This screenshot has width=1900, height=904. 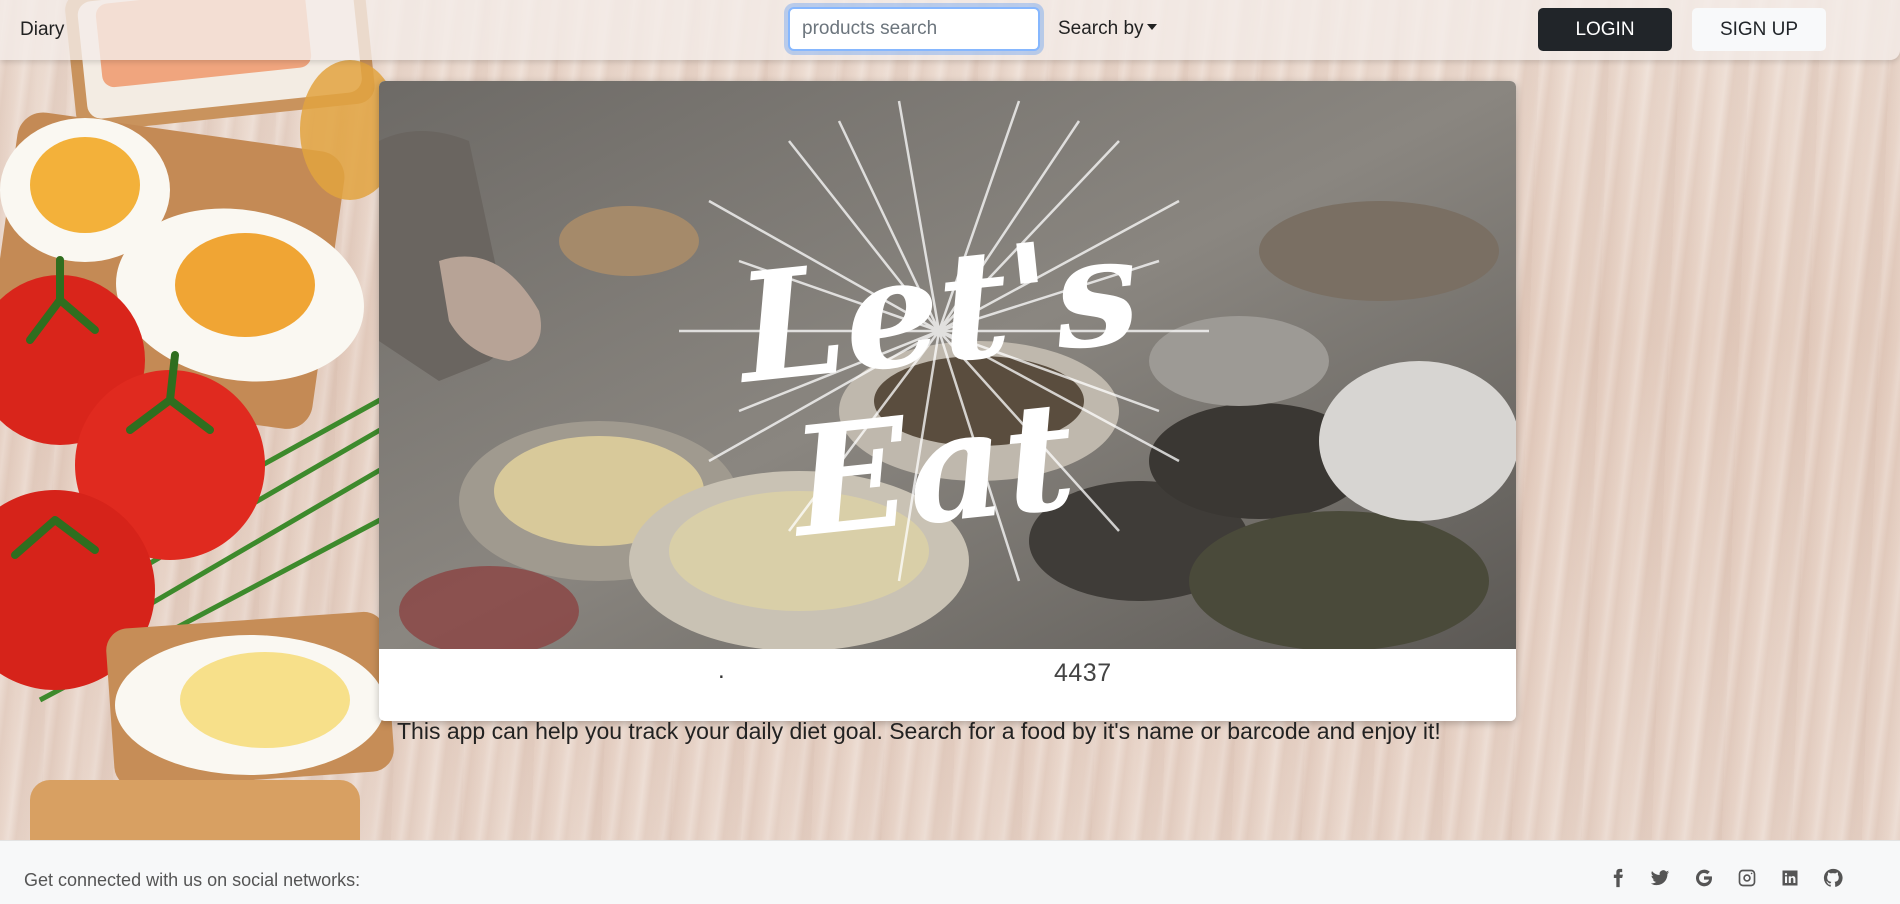 I want to click on search-by-dropdown: Search by, so click(x=1107, y=29).